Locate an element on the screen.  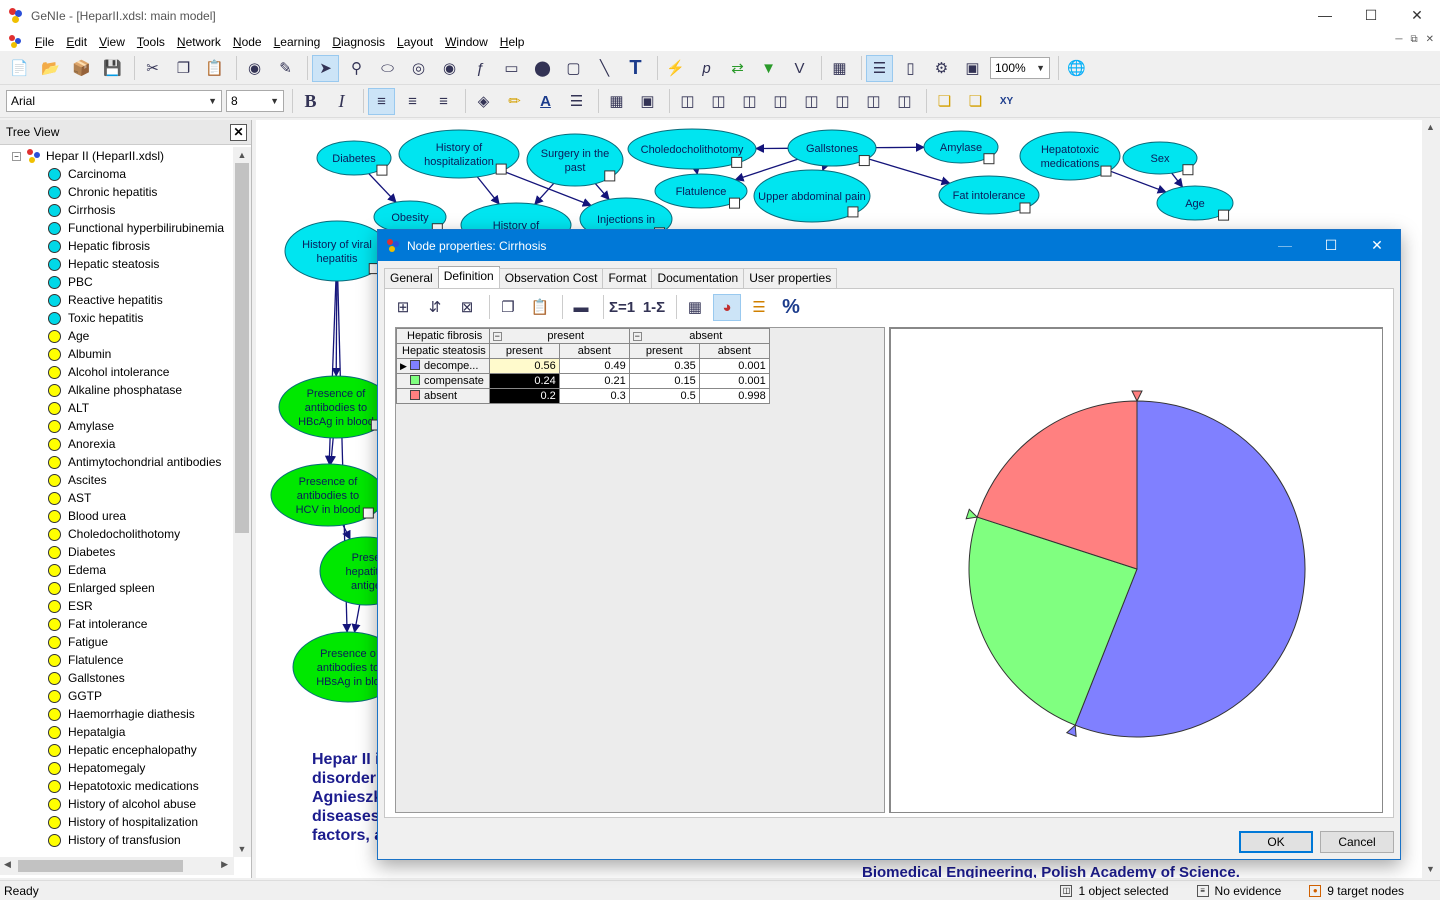
menu-window: Window is located at coordinates (466, 42).